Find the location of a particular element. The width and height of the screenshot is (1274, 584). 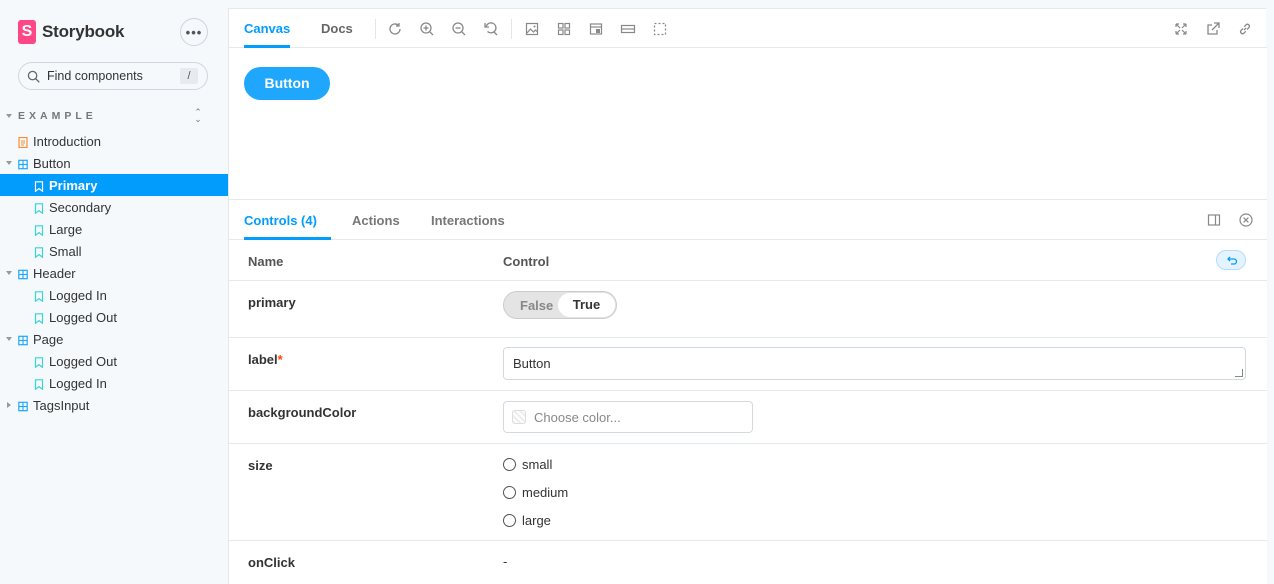

color-swatch-icon is located at coordinates (519, 417).